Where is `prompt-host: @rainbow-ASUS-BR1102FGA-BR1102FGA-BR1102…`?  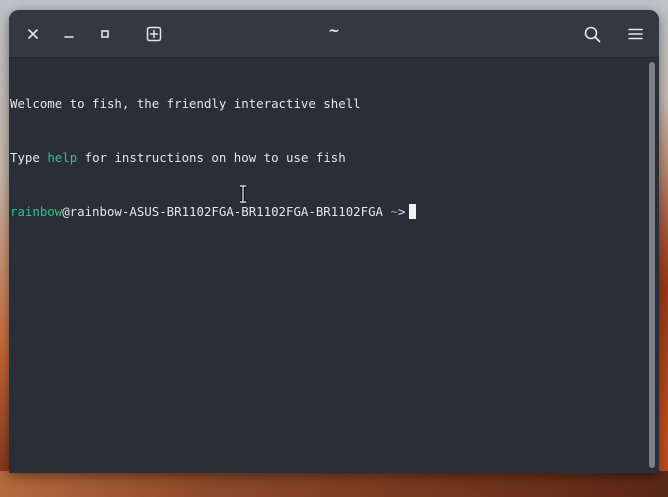
prompt-host: @rainbow-ASUS-BR1102FGA-BR1102FGA-BR1102… is located at coordinates (222, 211).